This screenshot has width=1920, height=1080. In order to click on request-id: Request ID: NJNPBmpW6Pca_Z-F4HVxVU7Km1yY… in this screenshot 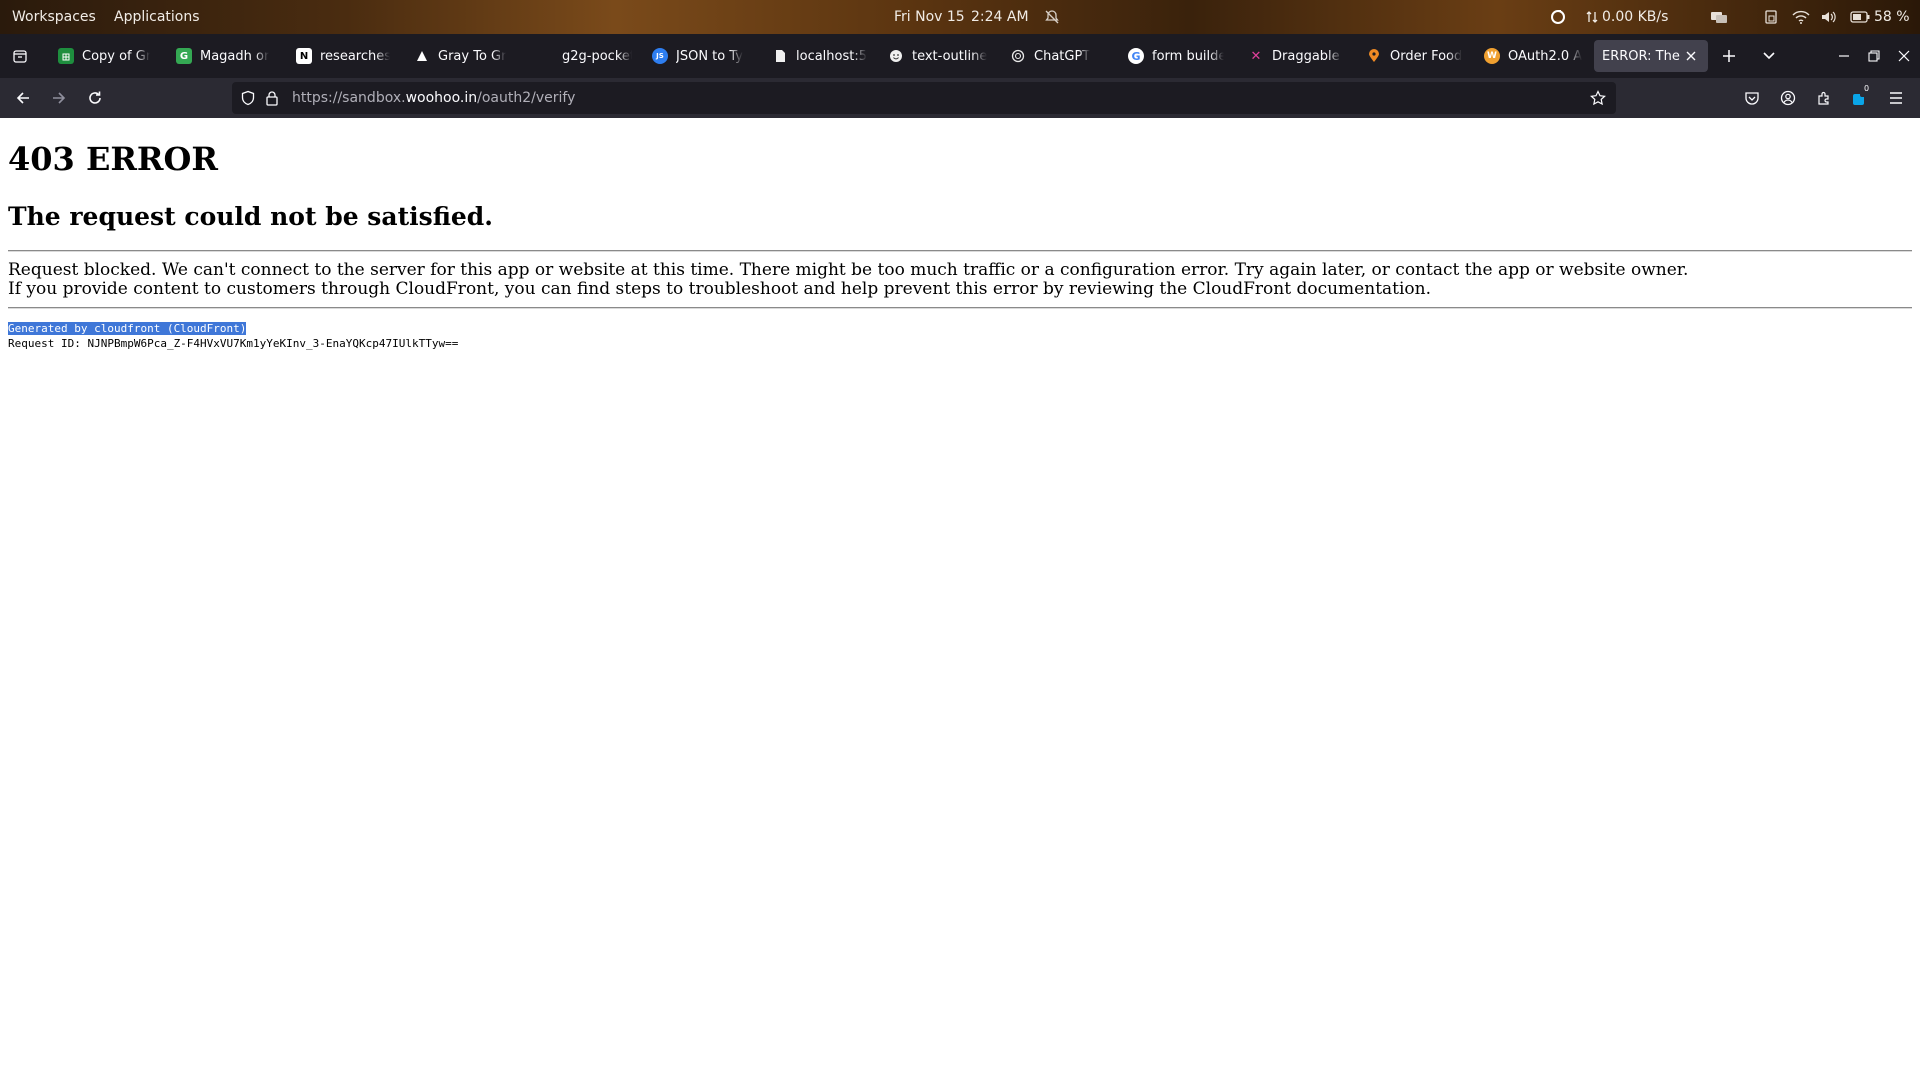, I will do `click(233, 343)`.